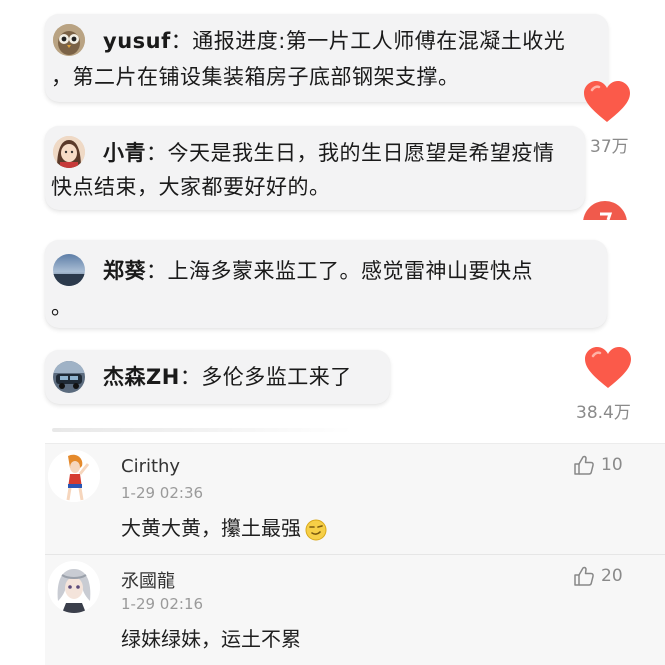  Describe the element at coordinates (598, 576) in the screenshot. I see `like-button: 20` at that location.